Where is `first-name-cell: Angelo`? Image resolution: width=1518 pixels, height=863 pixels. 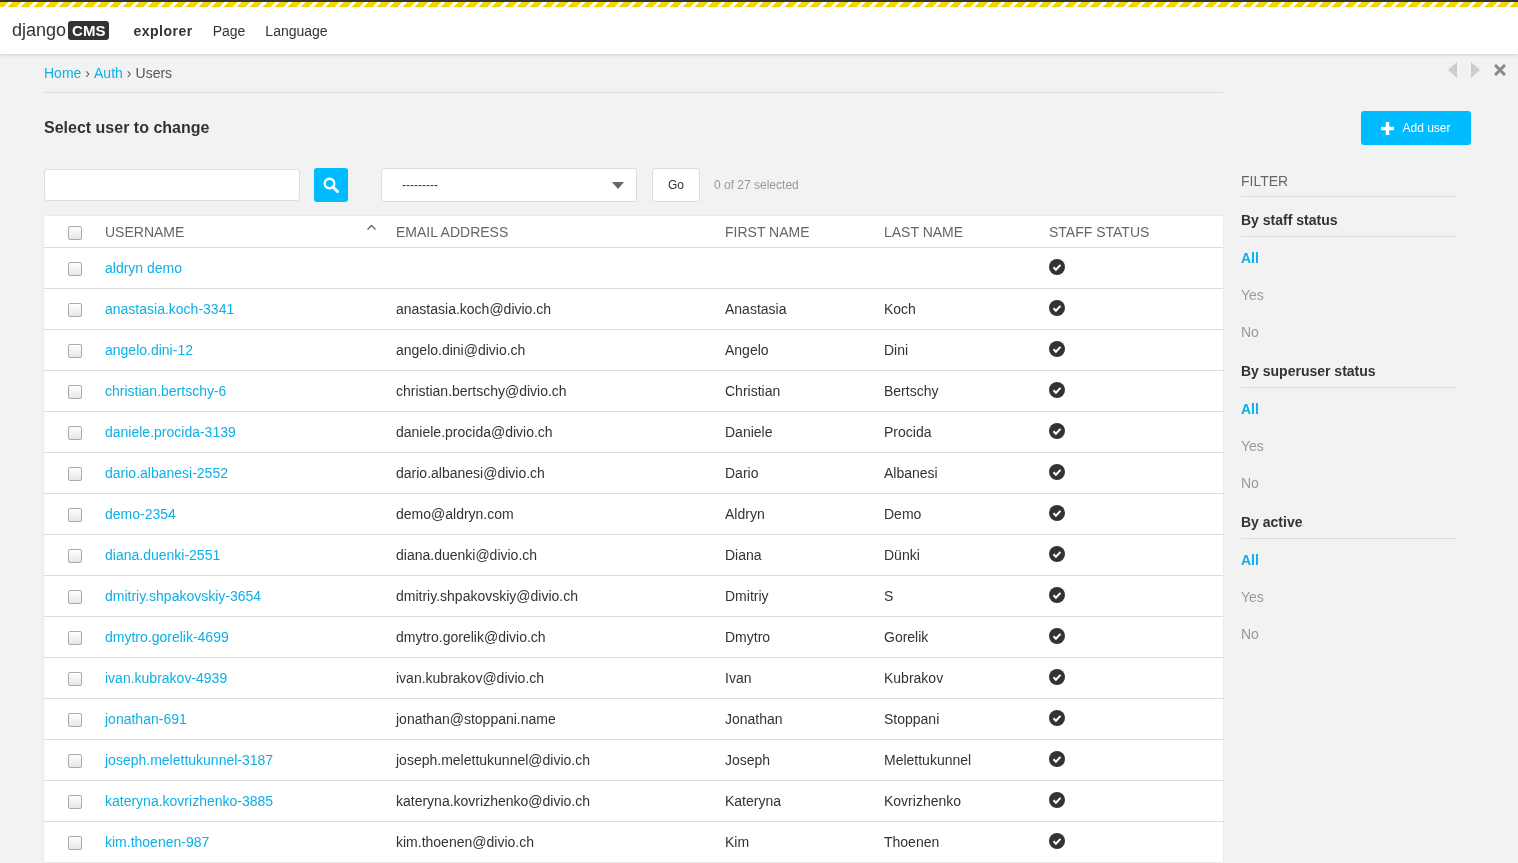
first-name-cell: Angelo is located at coordinates (747, 350).